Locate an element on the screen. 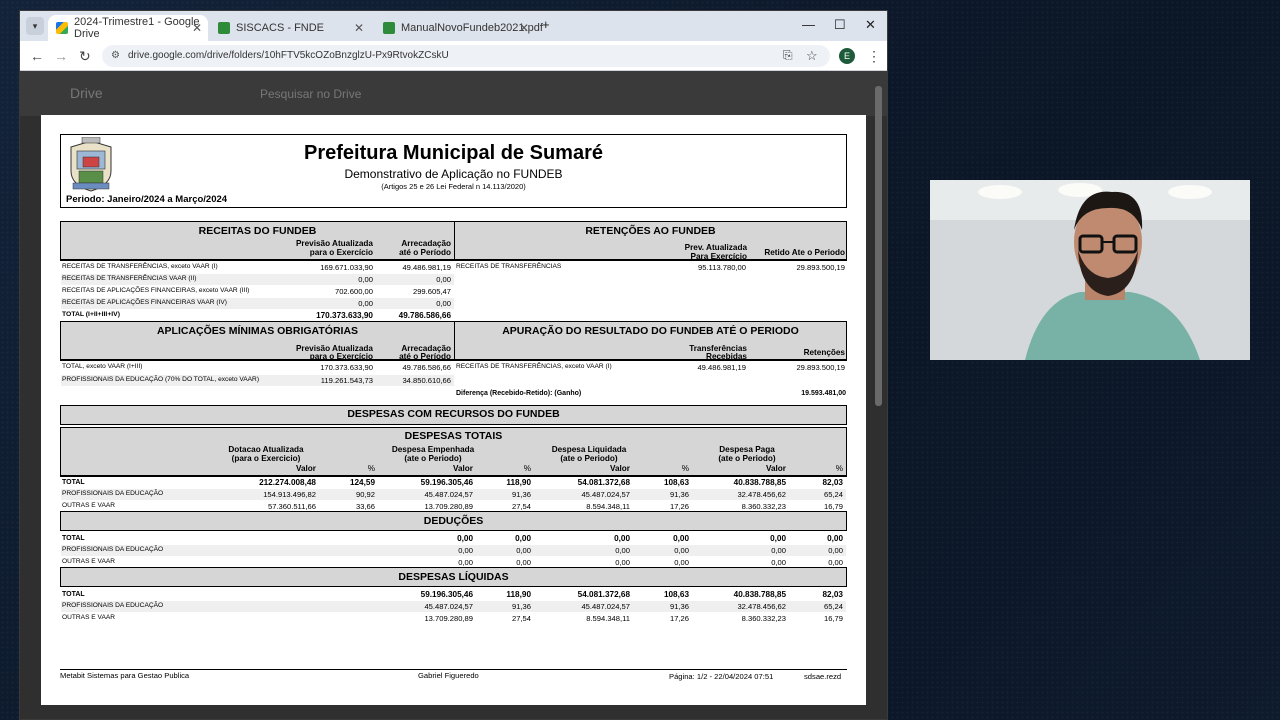 The height and width of the screenshot is (720, 1280). deducoes-title: DEDUÇÕES is located at coordinates (453, 521).